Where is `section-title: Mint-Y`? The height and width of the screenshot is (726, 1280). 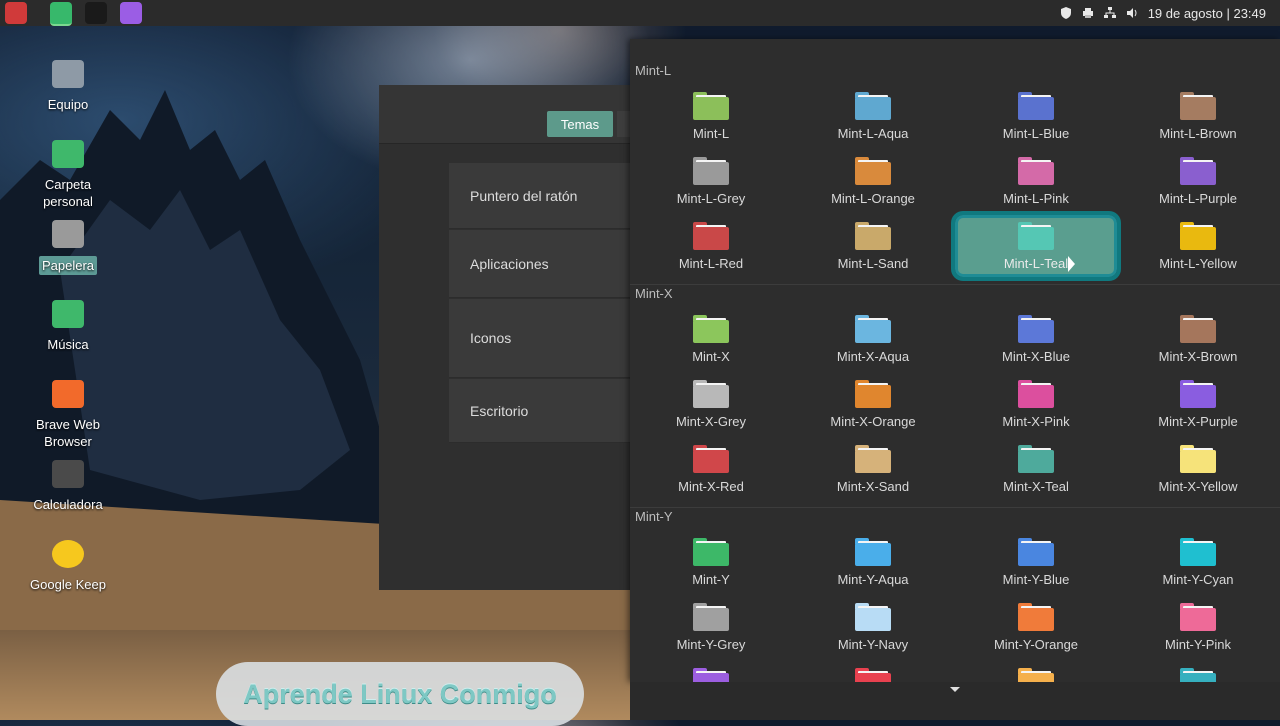 section-title: Mint-Y is located at coordinates (654, 516).